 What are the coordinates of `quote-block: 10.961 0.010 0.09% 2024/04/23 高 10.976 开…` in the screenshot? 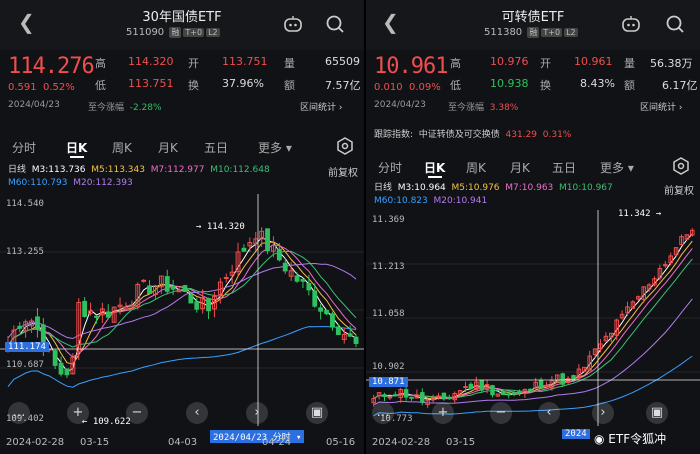 It's located at (533, 87).